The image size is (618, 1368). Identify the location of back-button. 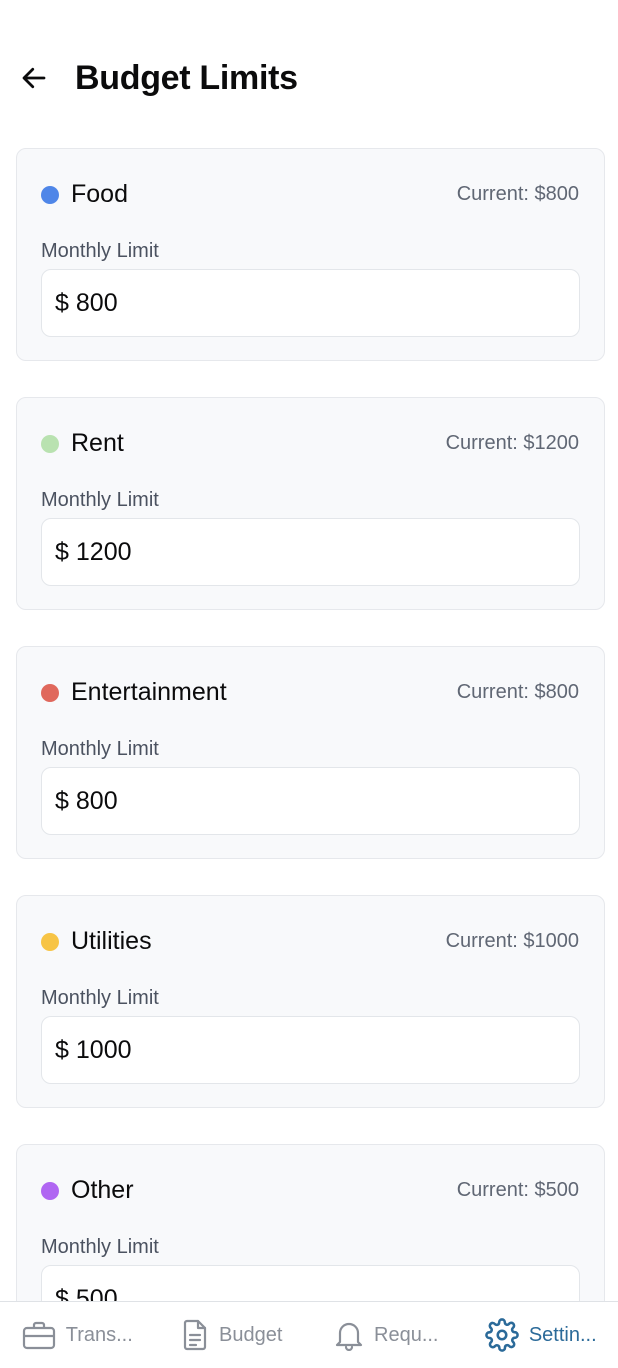
(34, 78).